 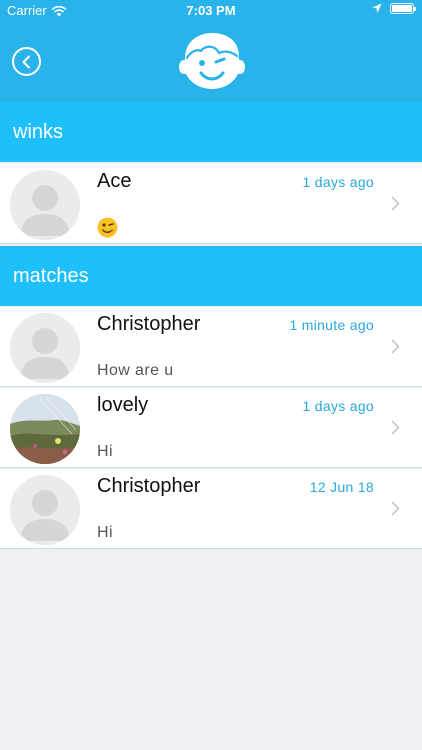 What do you see at coordinates (211, 132) in the screenshot?
I see `section-header-winks: winks` at bounding box center [211, 132].